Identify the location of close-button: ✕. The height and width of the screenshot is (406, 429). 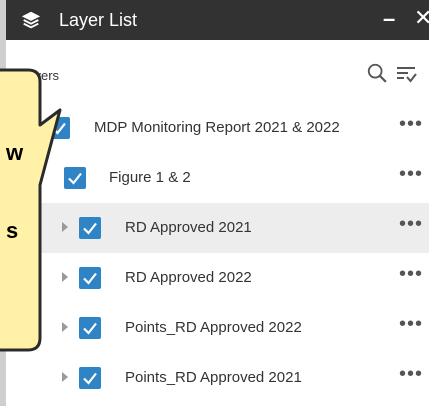
(421, 18).